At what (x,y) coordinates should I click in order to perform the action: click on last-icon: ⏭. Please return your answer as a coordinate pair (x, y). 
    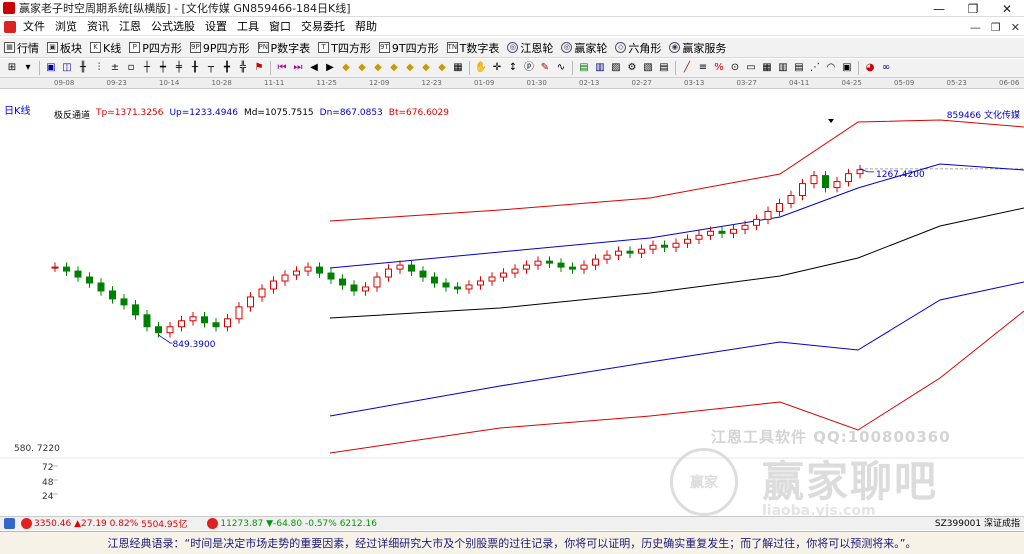
    Looking at the image, I should click on (298, 68).